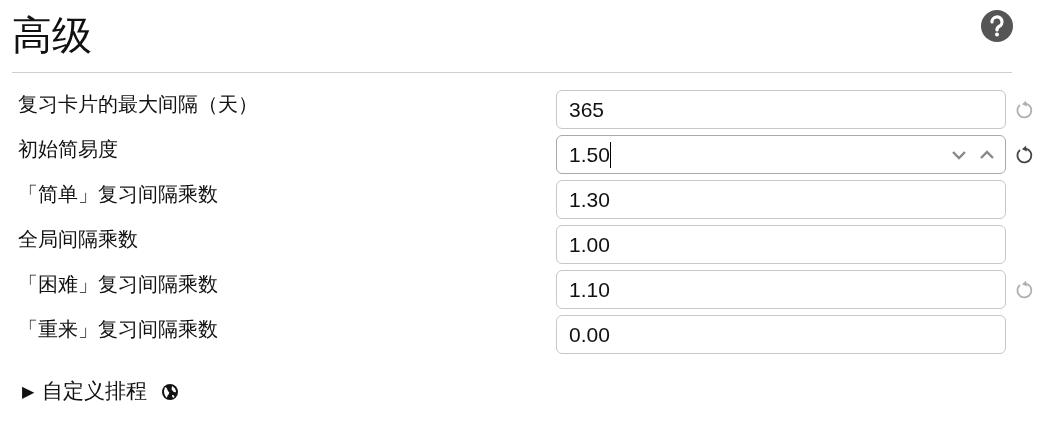  Describe the element at coordinates (138, 104) in the screenshot. I see `setting-label: 复习卡片的最大间隔（天）` at that location.